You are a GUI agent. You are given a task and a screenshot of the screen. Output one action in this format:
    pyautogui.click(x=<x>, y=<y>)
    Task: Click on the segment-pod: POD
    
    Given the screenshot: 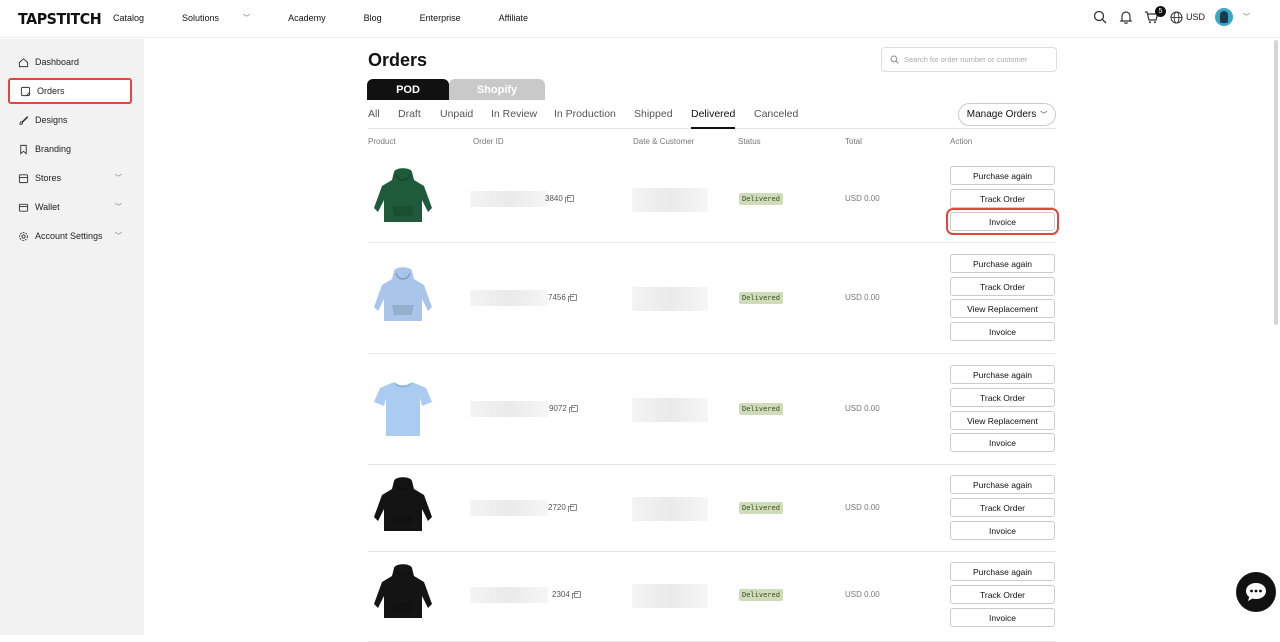 What is the action you would take?
    pyautogui.click(x=408, y=89)
    